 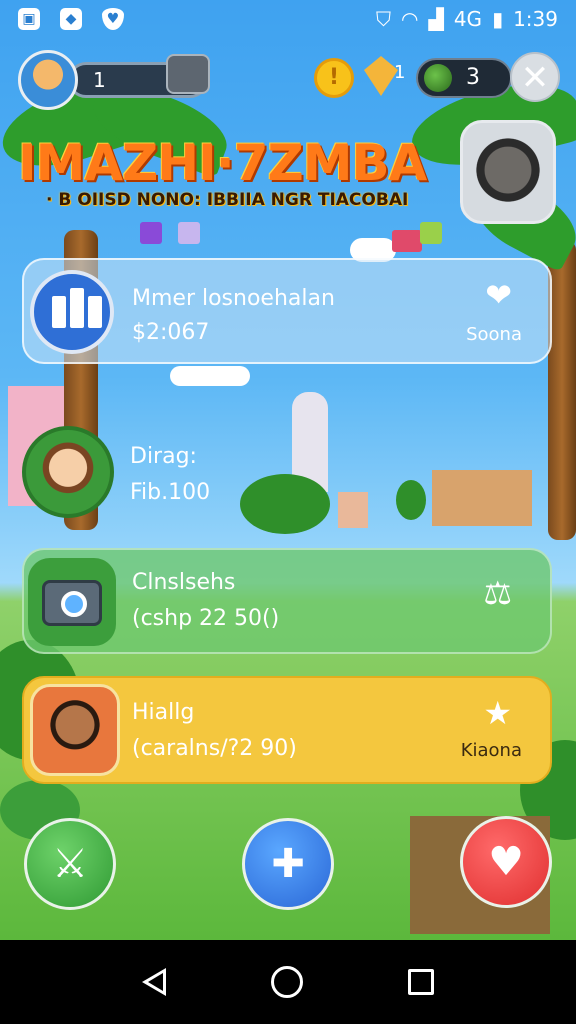 I want to click on gallery-icon: ▣, so click(x=29, y=19).